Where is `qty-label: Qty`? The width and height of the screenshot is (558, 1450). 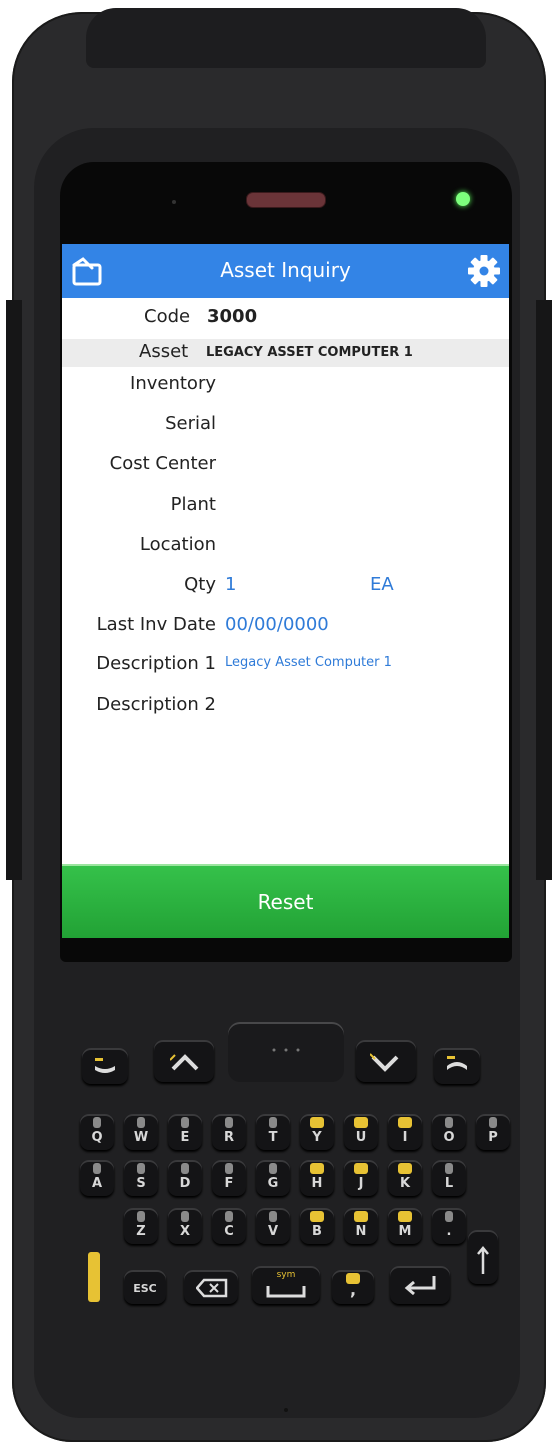 qty-label: Qty is located at coordinates (200, 584).